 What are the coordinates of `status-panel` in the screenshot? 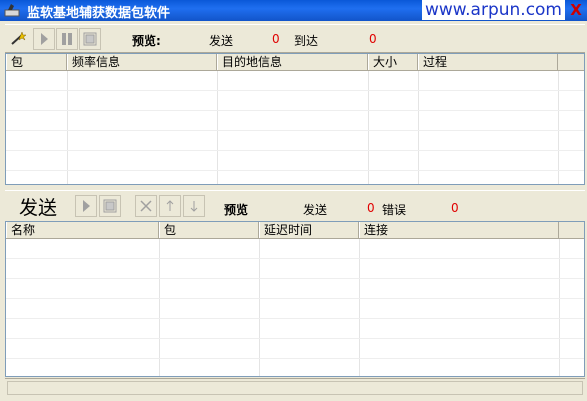 It's located at (295, 388).